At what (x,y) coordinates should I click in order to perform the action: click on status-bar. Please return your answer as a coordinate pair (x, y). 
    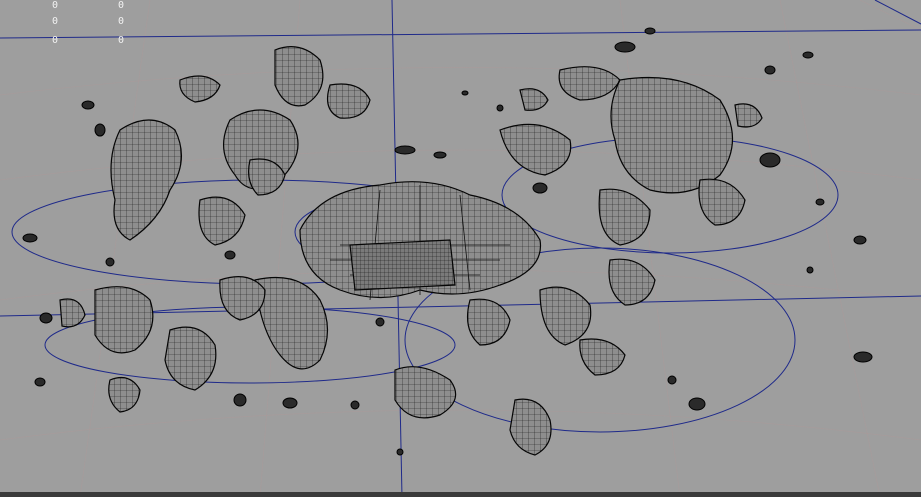
    Looking at the image, I should click on (460, 494).